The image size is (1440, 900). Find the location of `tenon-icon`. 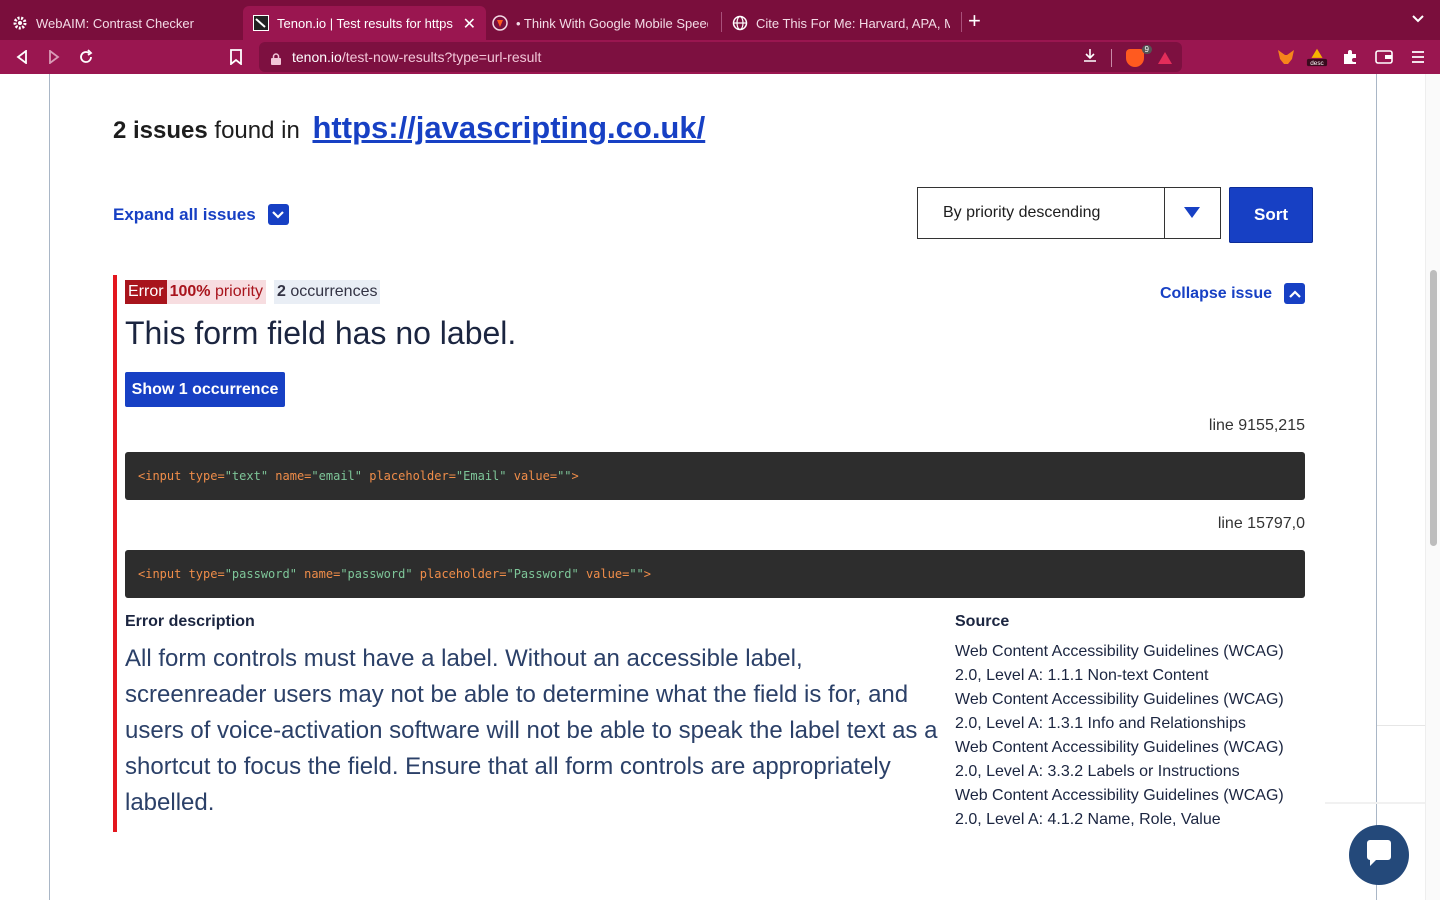

tenon-icon is located at coordinates (261, 23).